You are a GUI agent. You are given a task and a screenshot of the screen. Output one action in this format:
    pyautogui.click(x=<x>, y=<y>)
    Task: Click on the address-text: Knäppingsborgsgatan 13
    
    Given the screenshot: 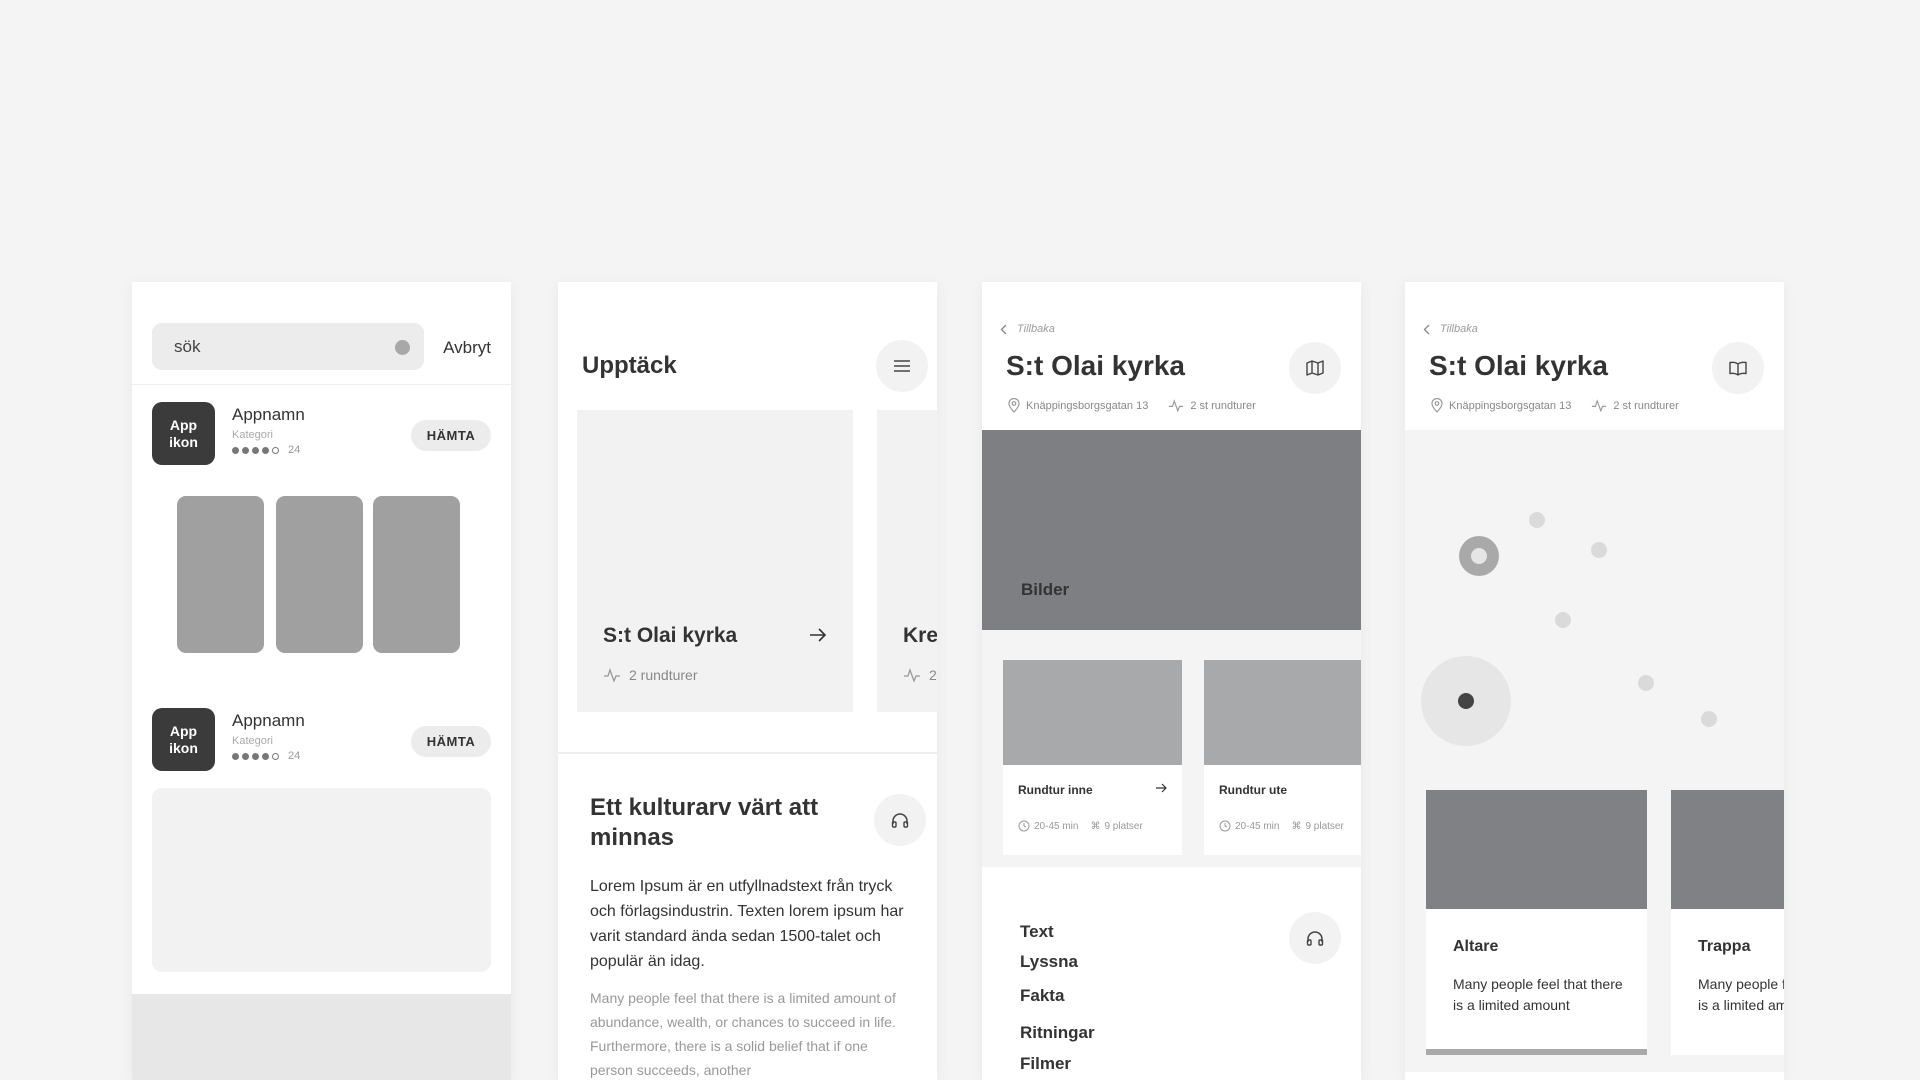 What is the action you would take?
    pyautogui.click(x=1087, y=405)
    